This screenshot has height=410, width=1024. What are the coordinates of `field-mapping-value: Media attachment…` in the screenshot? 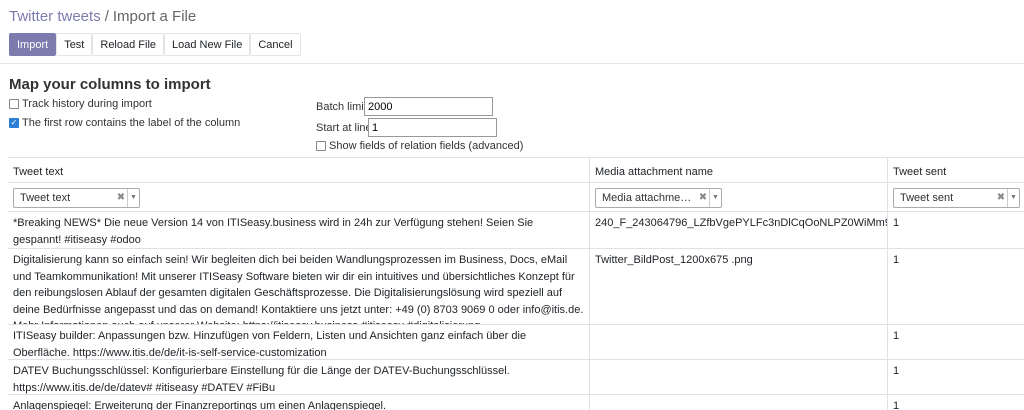 It's located at (649, 197).